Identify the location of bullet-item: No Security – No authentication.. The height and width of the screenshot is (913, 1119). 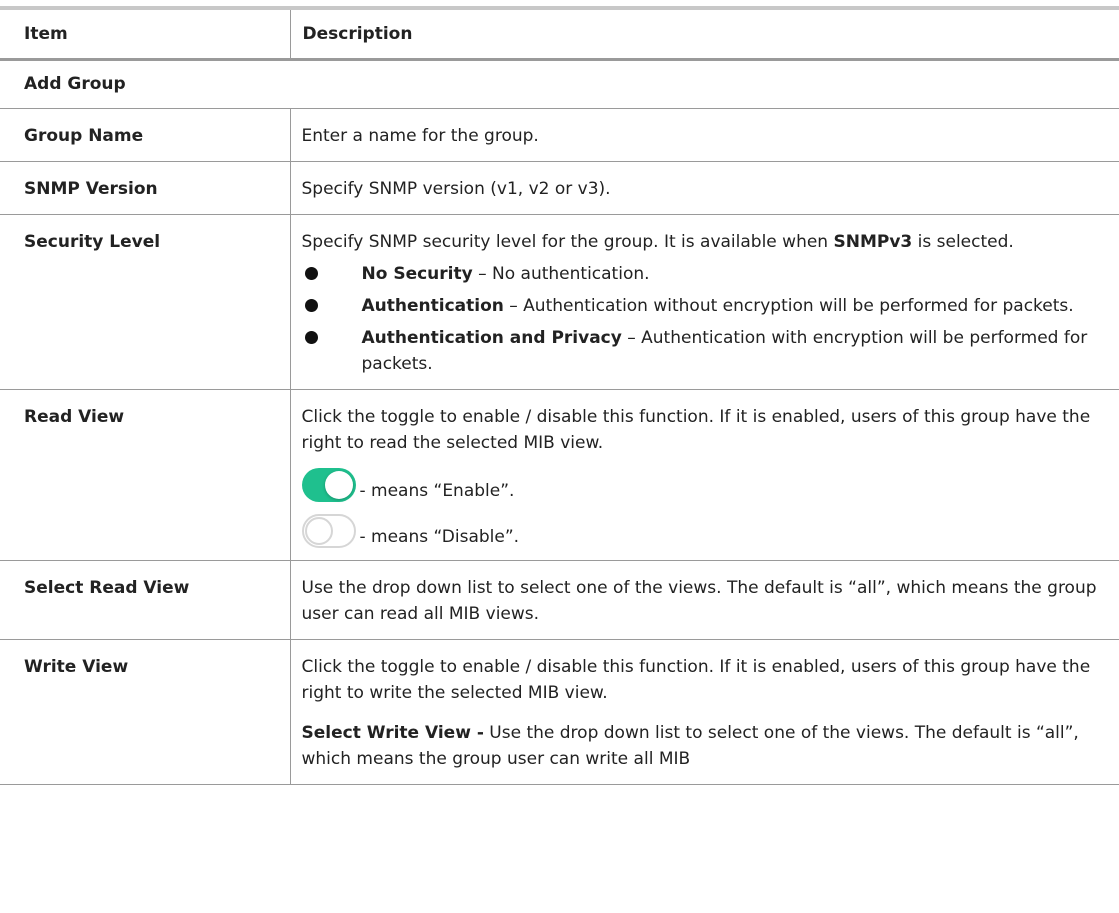
(701, 274).